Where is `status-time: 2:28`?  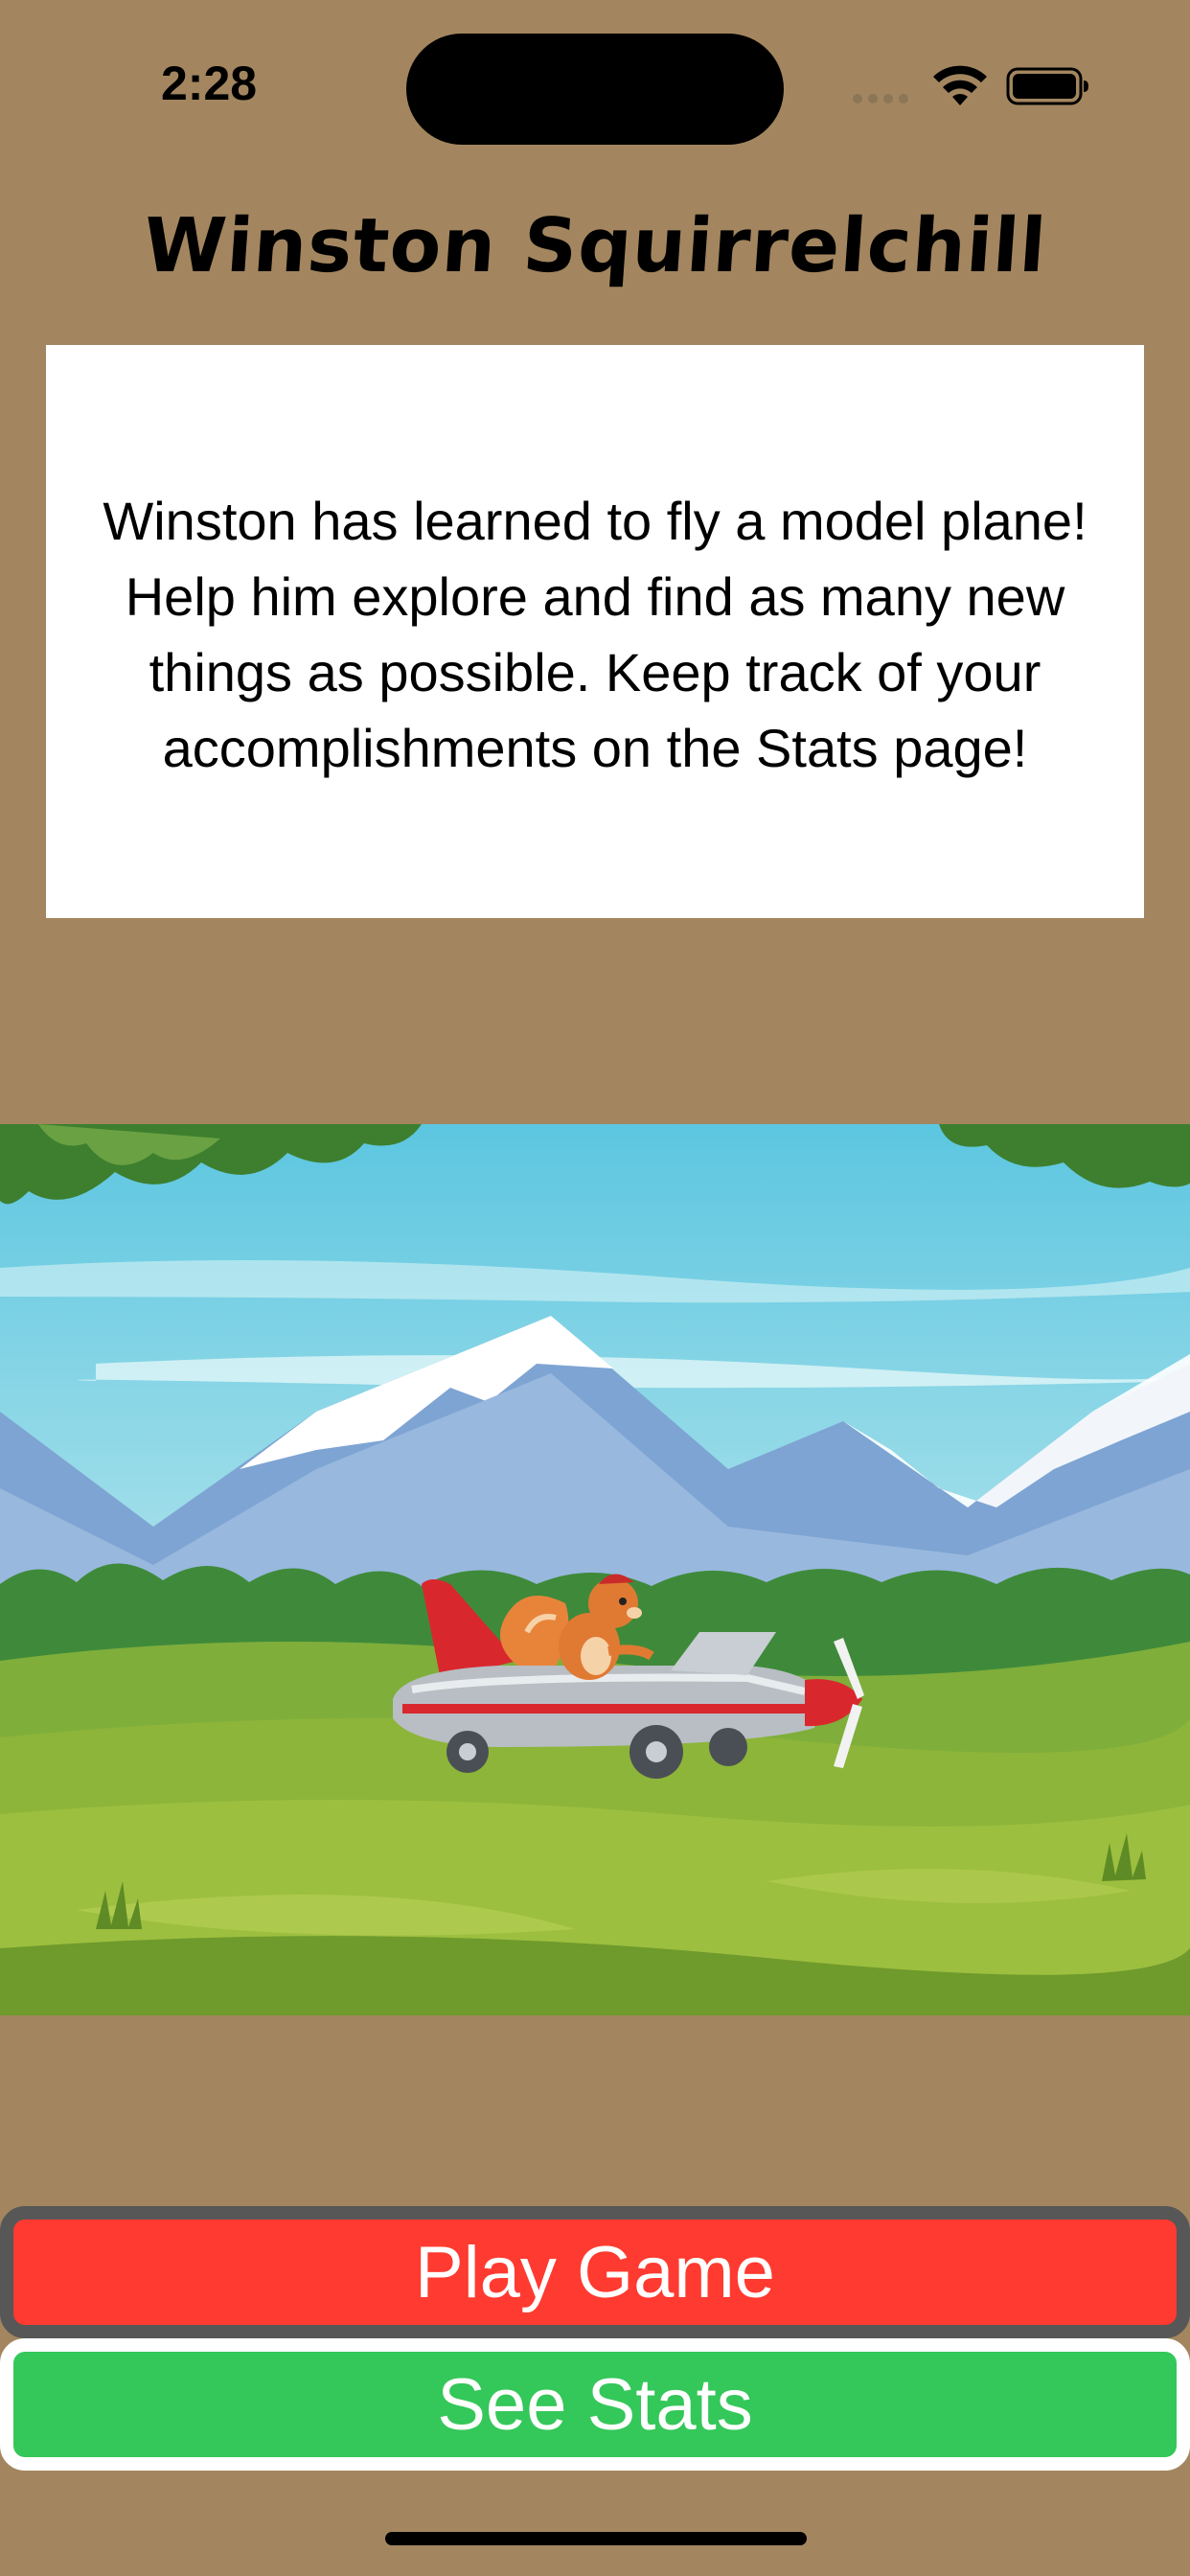 status-time: 2:28 is located at coordinates (210, 83).